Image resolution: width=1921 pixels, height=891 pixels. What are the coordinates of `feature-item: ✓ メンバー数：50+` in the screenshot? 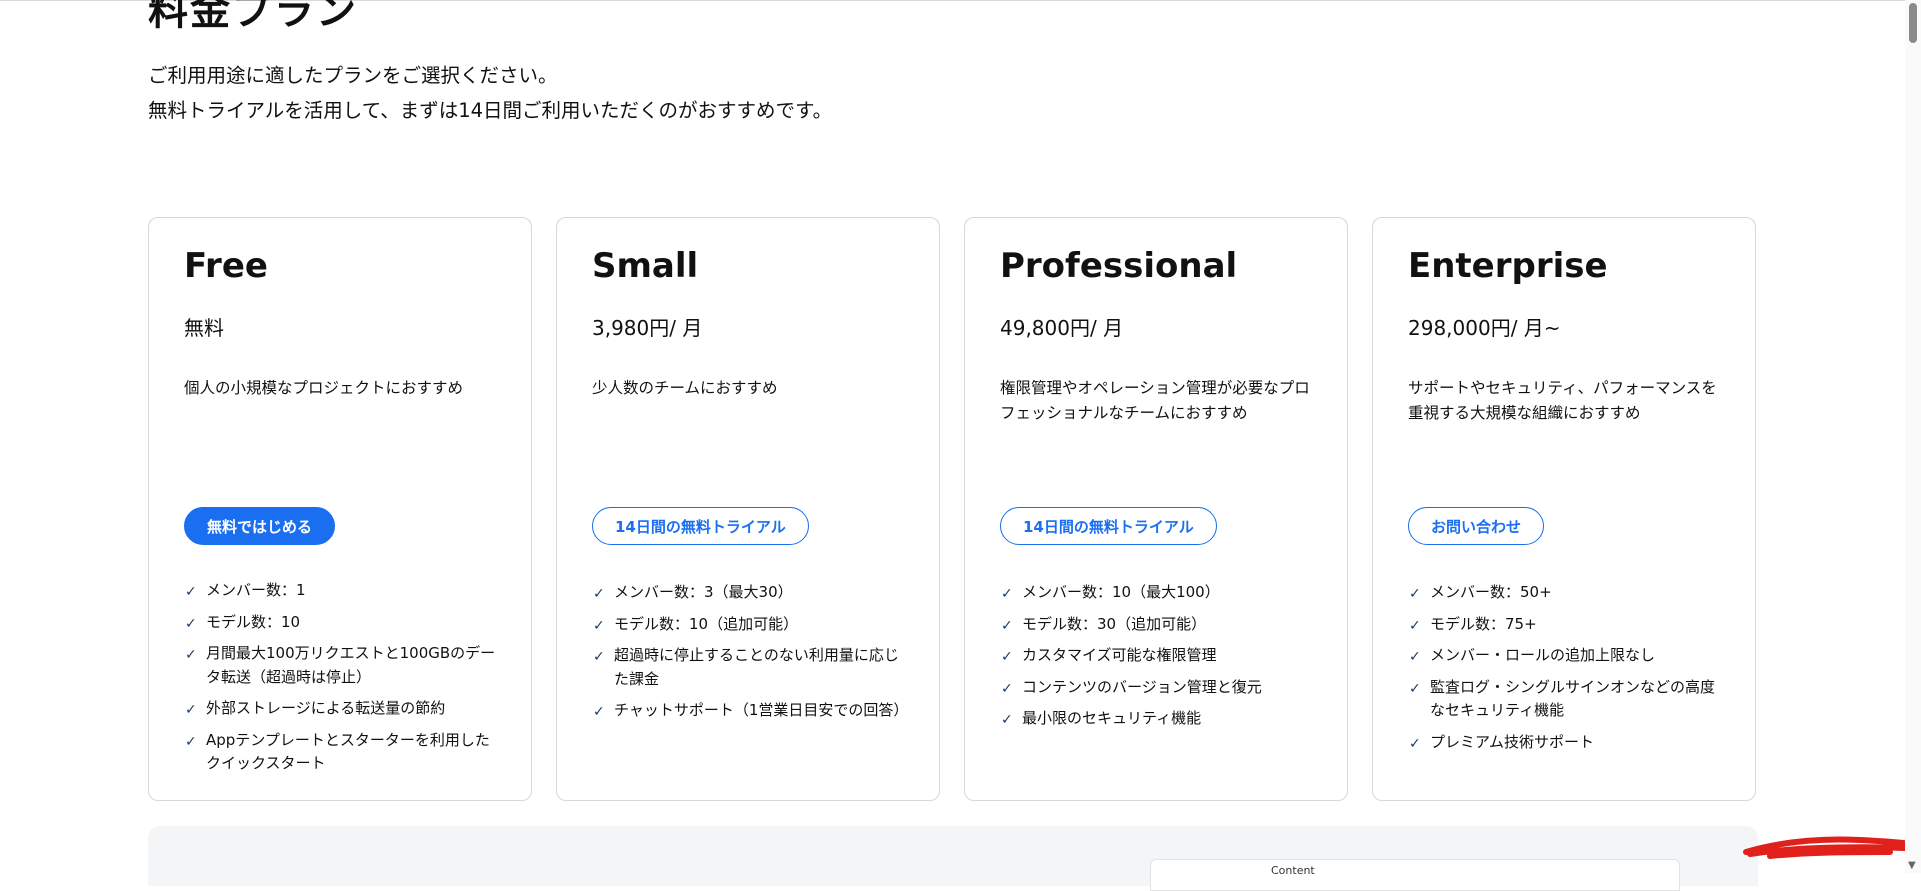 It's located at (1568, 593).